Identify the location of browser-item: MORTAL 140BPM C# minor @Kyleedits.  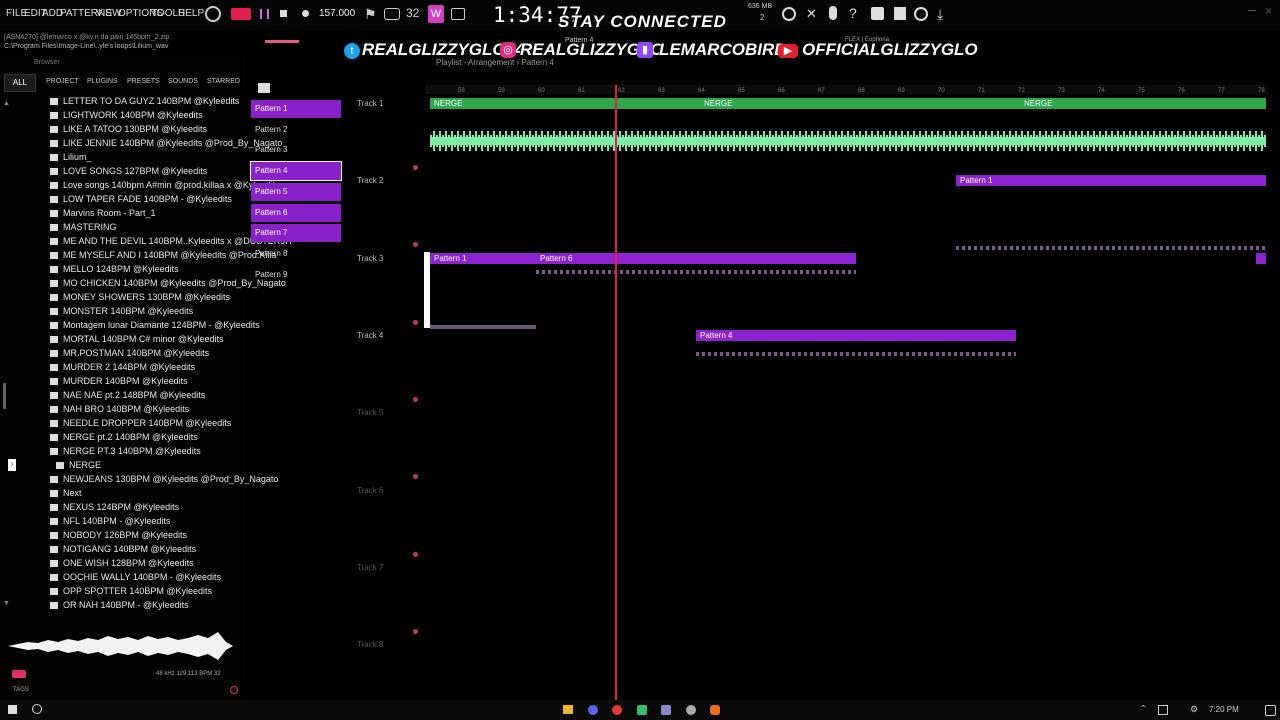
(137, 339).